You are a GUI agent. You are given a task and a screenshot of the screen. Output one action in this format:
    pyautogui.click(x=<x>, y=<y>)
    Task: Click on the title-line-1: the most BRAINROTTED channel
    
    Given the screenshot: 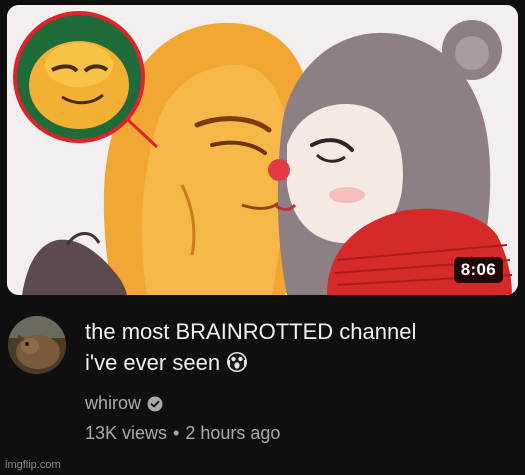 What is the action you would take?
    pyautogui.click(x=251, y=331)
    